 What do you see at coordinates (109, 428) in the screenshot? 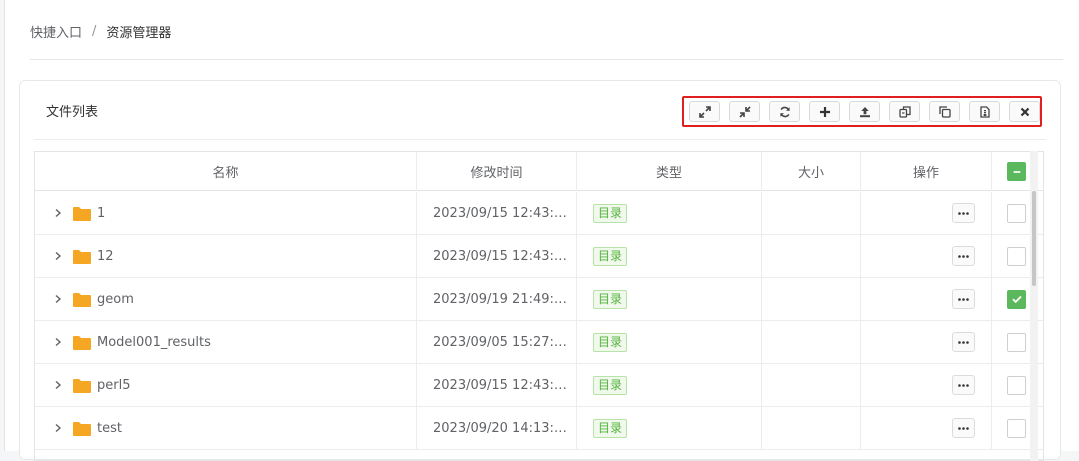
I see `file-name: test` at bounding box center [109, 428].